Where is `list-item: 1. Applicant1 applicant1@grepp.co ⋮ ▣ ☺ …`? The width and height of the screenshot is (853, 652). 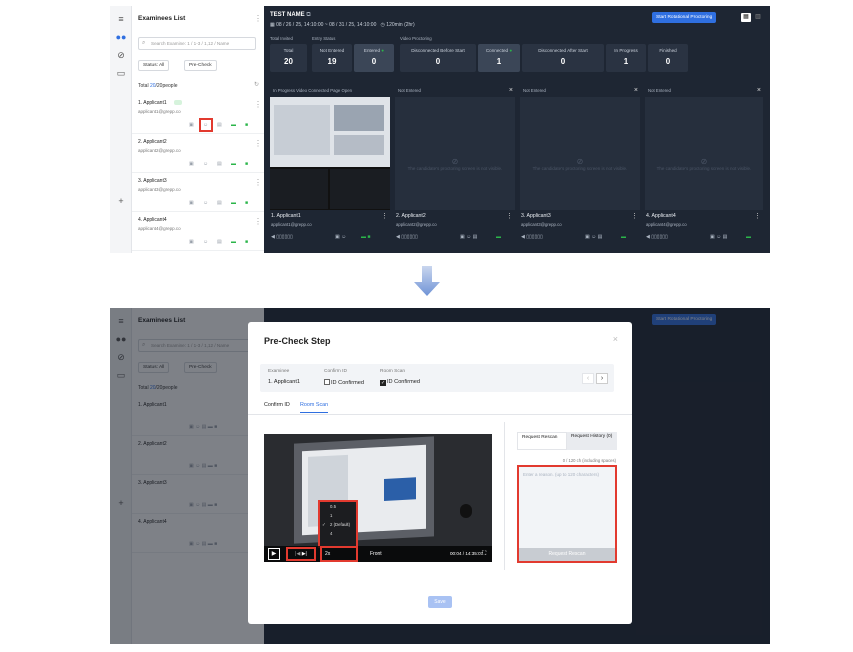 list-item: 1. Applicant1 applicant1@grepp.co ⋮ ▣ ☺ … is located at coordinates (198, 114).